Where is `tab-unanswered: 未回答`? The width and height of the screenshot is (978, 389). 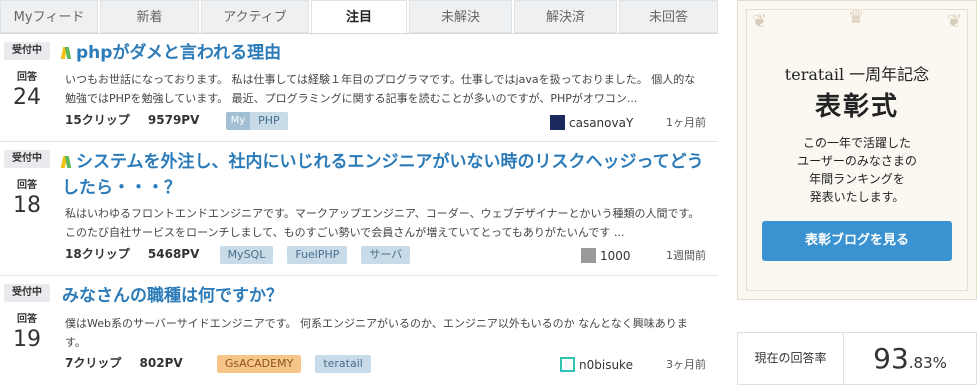 tab-unanswered: 未回答 is located at coordinates (668, 16).